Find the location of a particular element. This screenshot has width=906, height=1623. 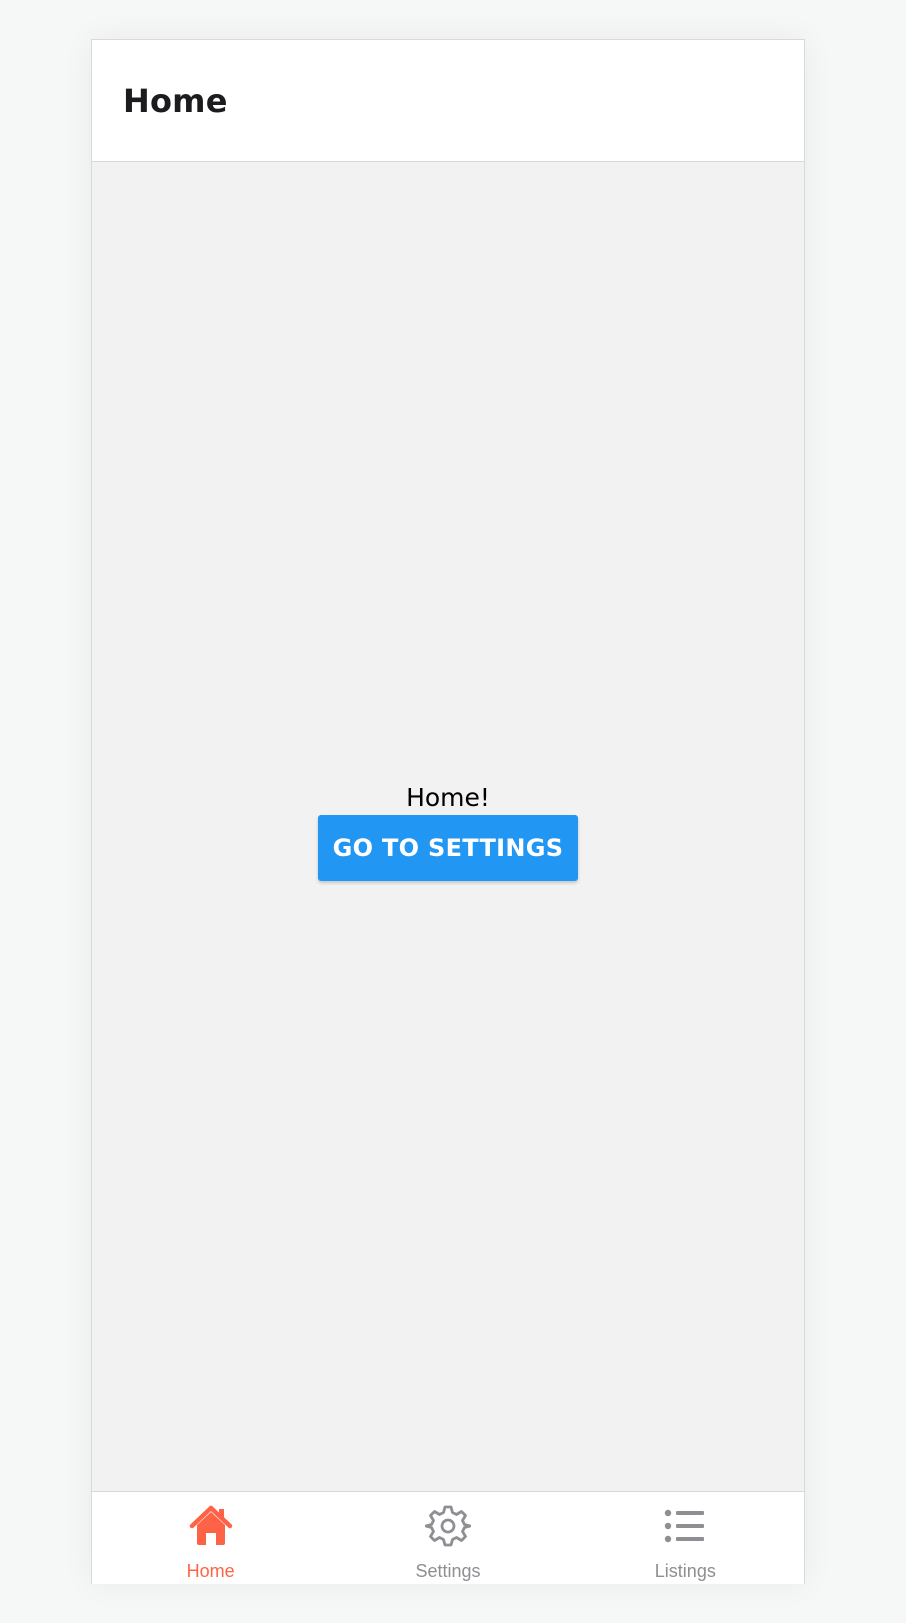

tab-home: Home is located at coordinates (210, 1538).